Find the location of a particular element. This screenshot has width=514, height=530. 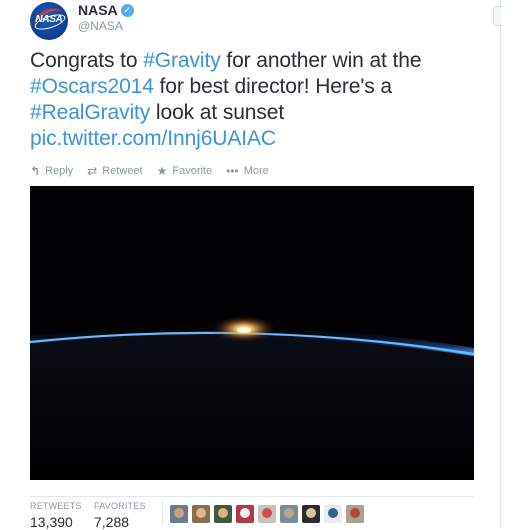

retweets-count: 13,390 is located at coordinates (51, 522).